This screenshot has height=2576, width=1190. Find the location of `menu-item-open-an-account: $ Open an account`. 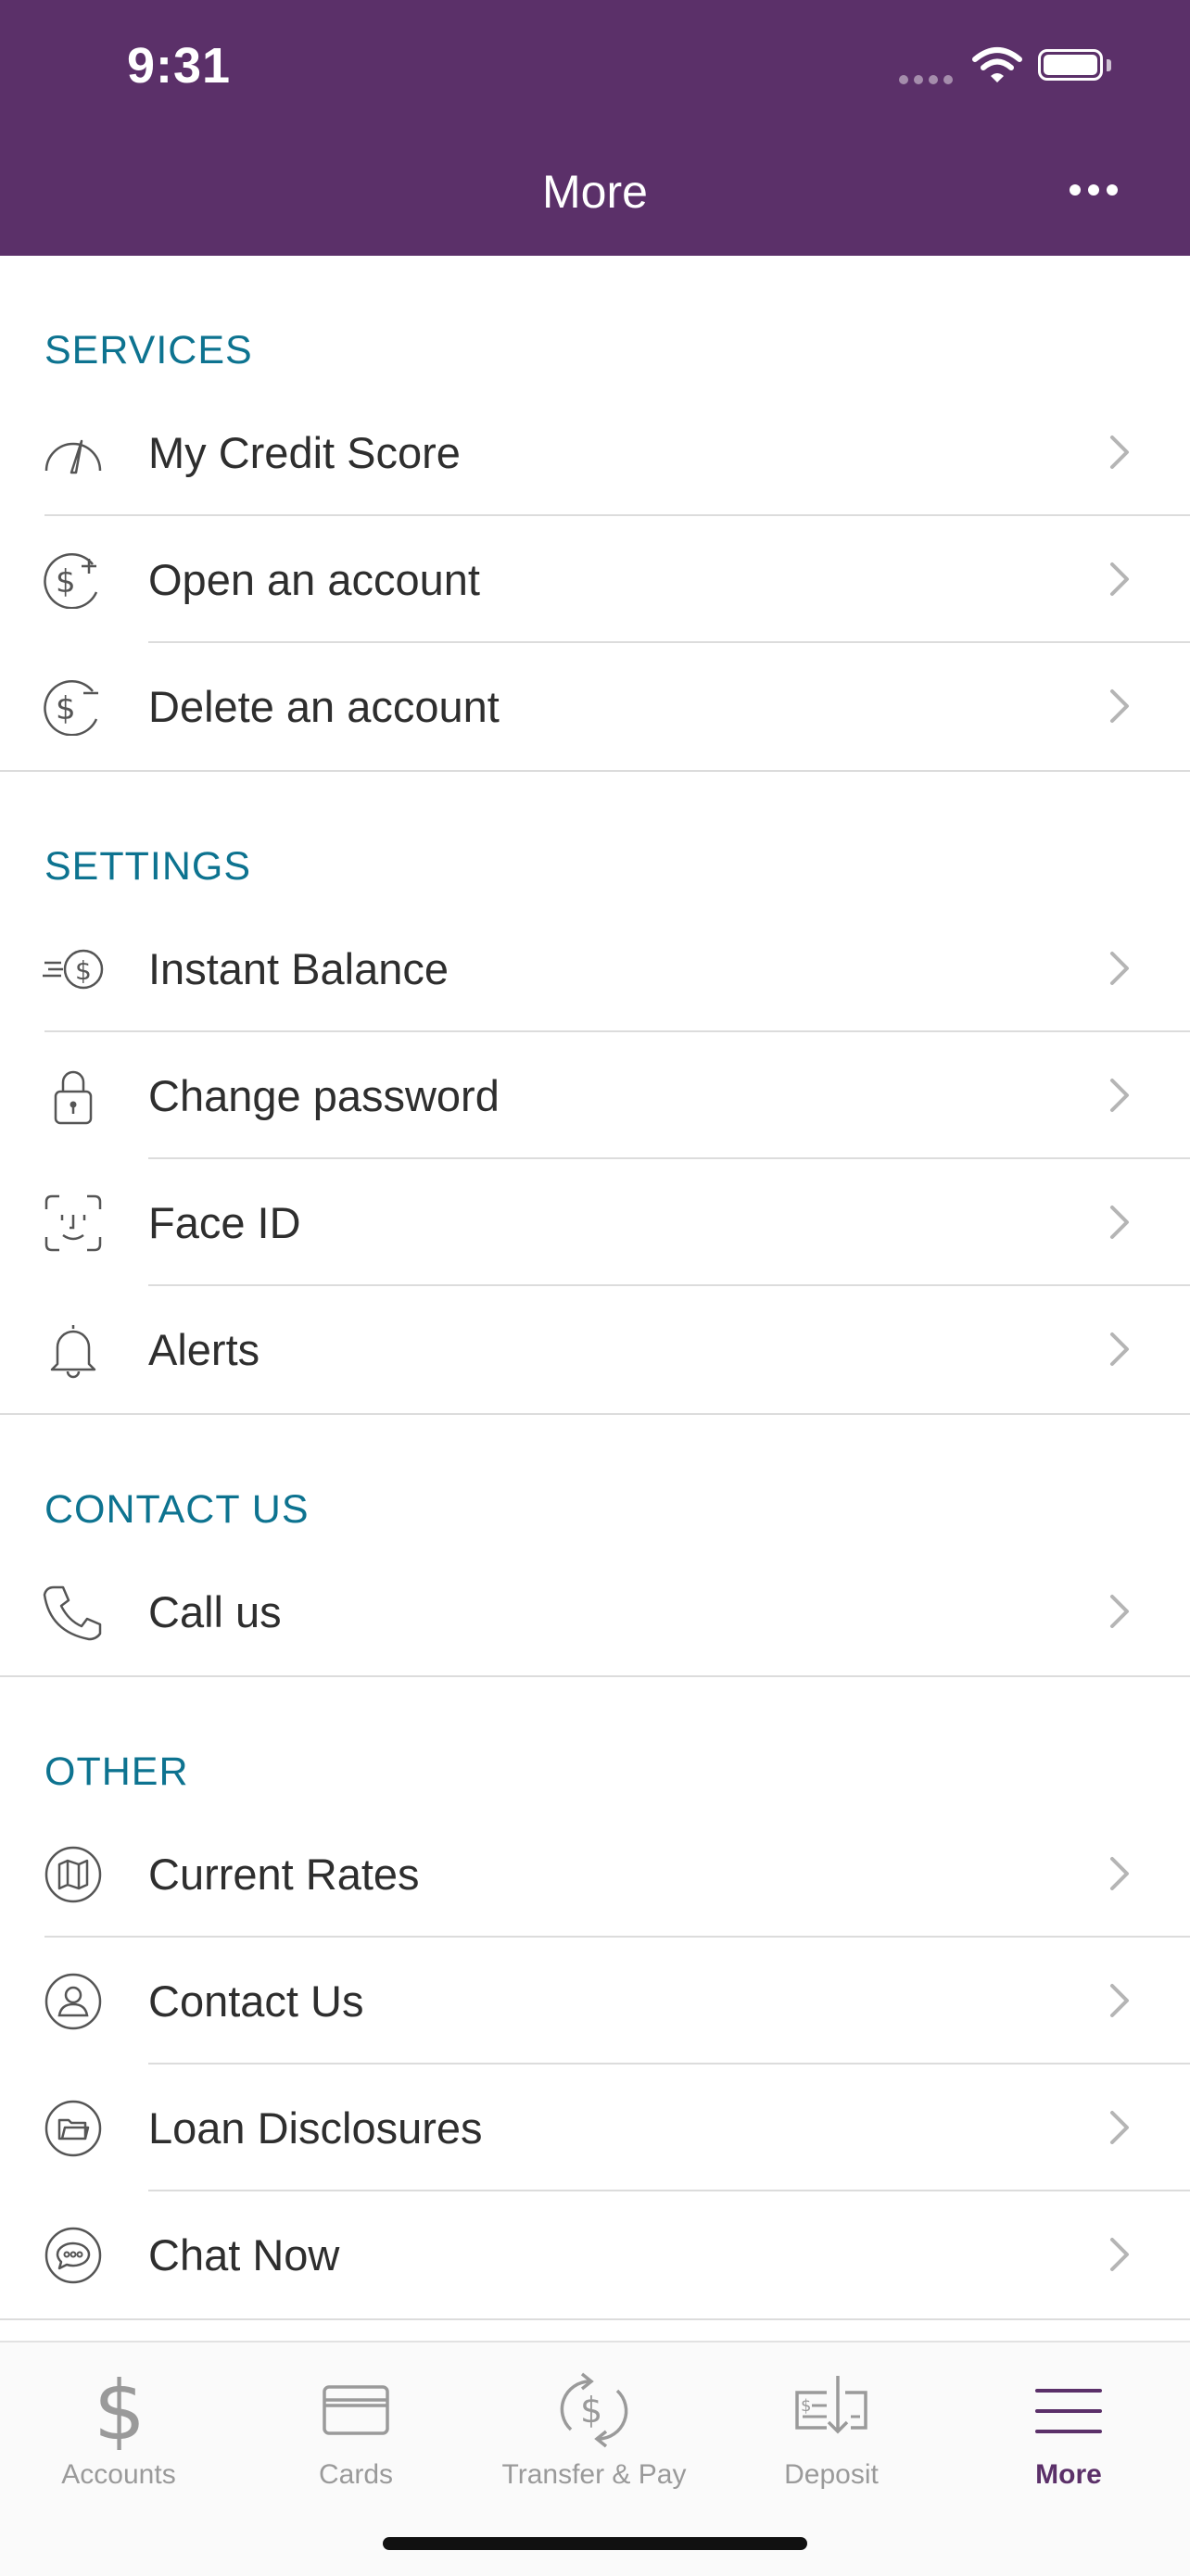

menu-item-open-an-account: $ Open an account is located at coordinates (595, 579).